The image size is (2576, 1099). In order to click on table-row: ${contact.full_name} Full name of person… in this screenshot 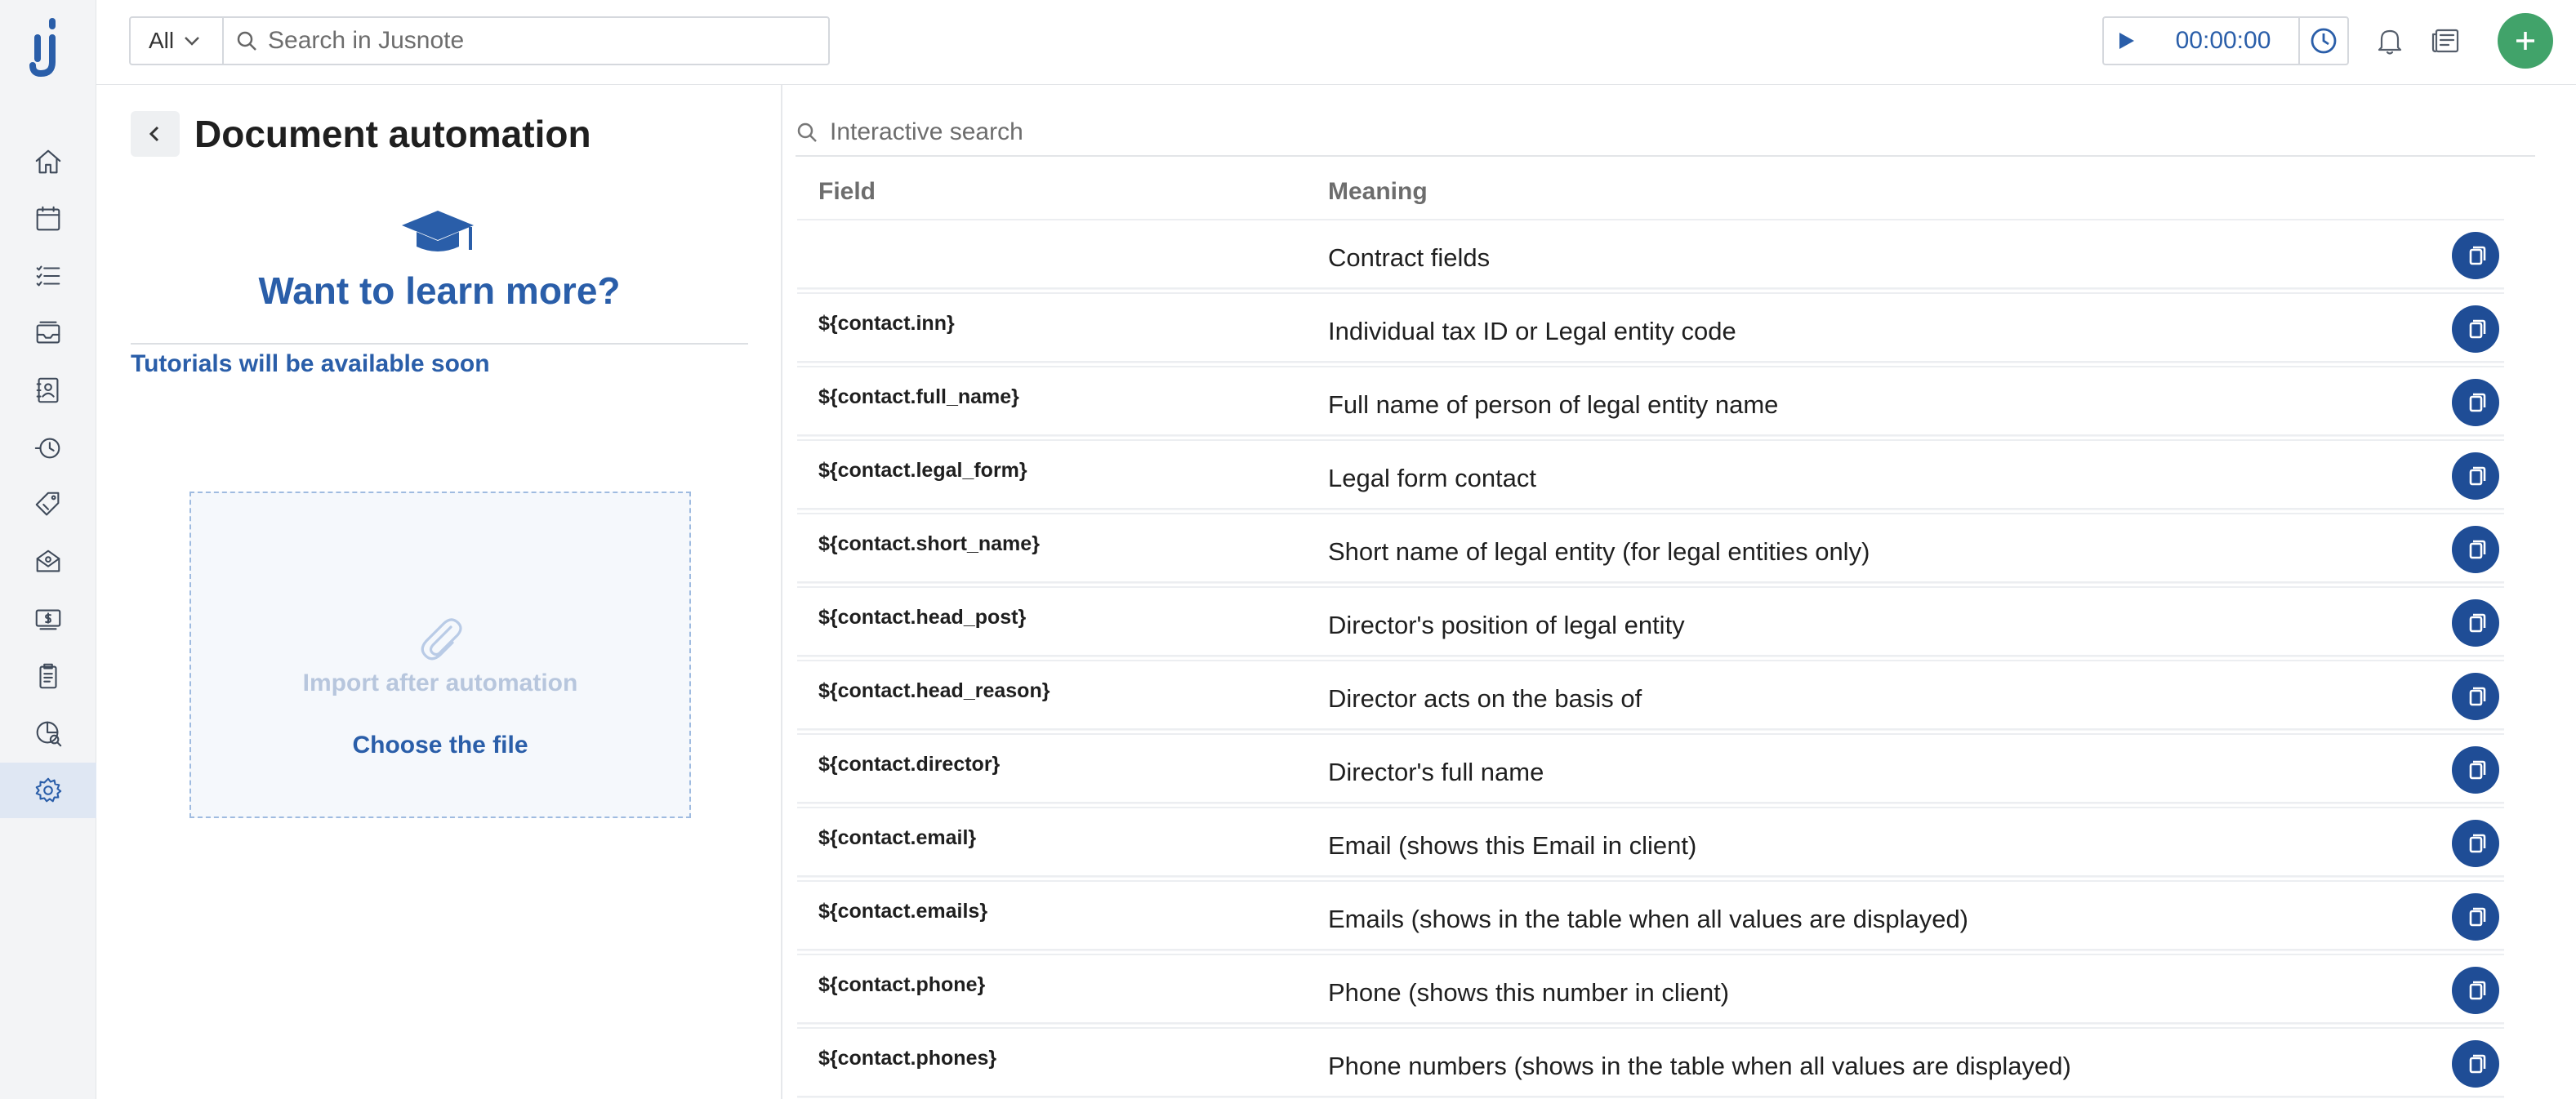, I will do `click(1650, 401)`.